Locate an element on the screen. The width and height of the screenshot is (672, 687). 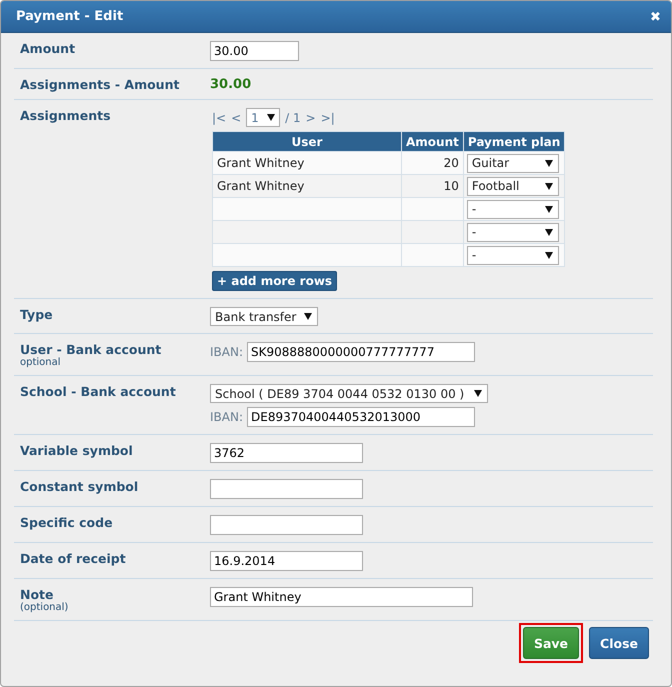
column-header: Payment plan is located at coordinates (514, 142).